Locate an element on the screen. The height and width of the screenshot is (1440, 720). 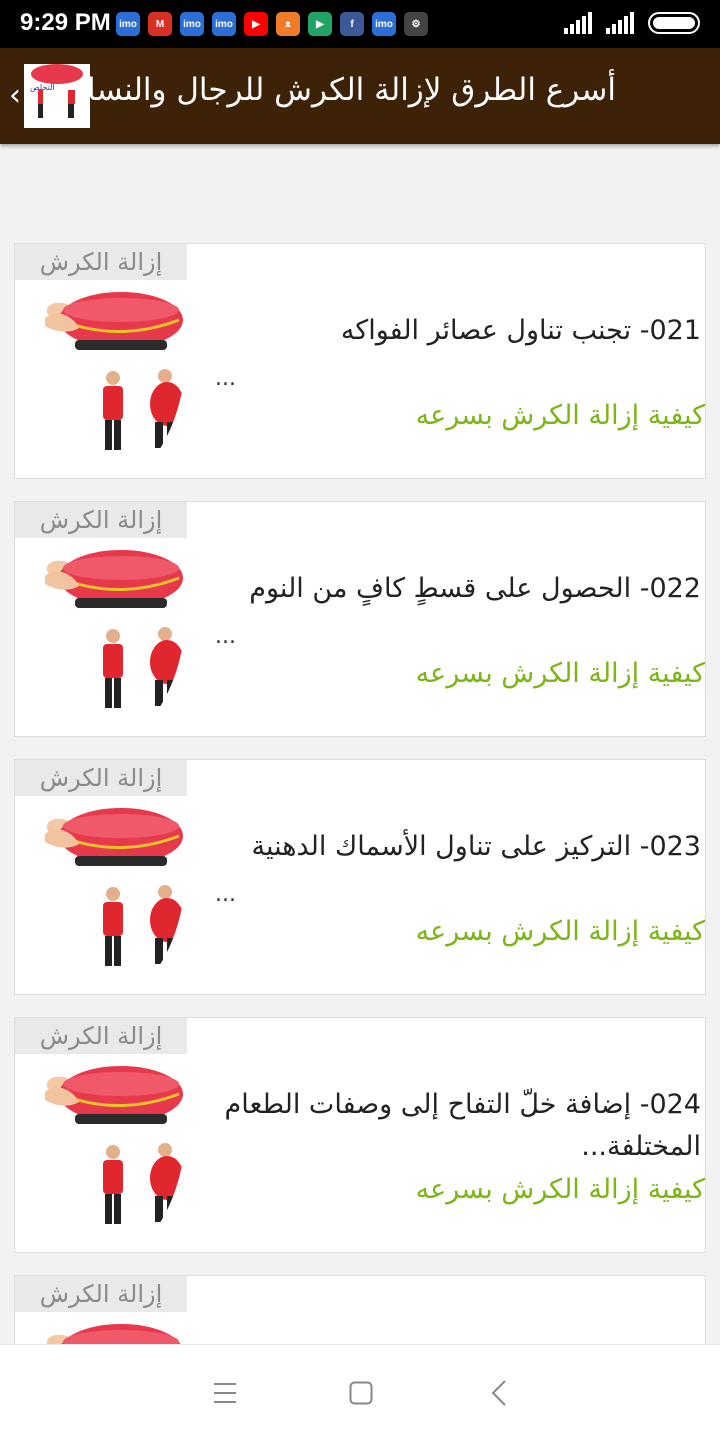
navigation-bar is located at coordinates (360, 1392).